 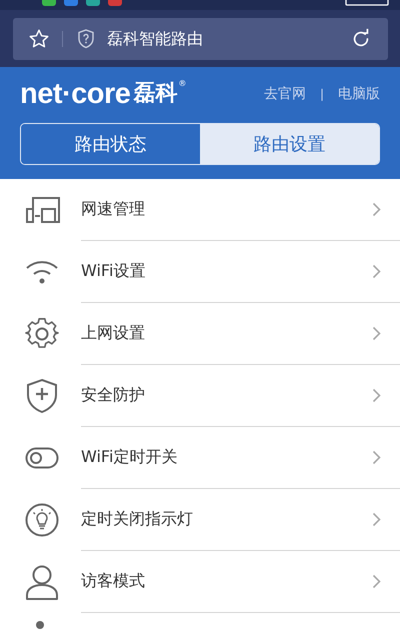 What do you see at coordinates (40, 625) in the screenshot?
I see `dot-icon` at bounding box center [40, 625].